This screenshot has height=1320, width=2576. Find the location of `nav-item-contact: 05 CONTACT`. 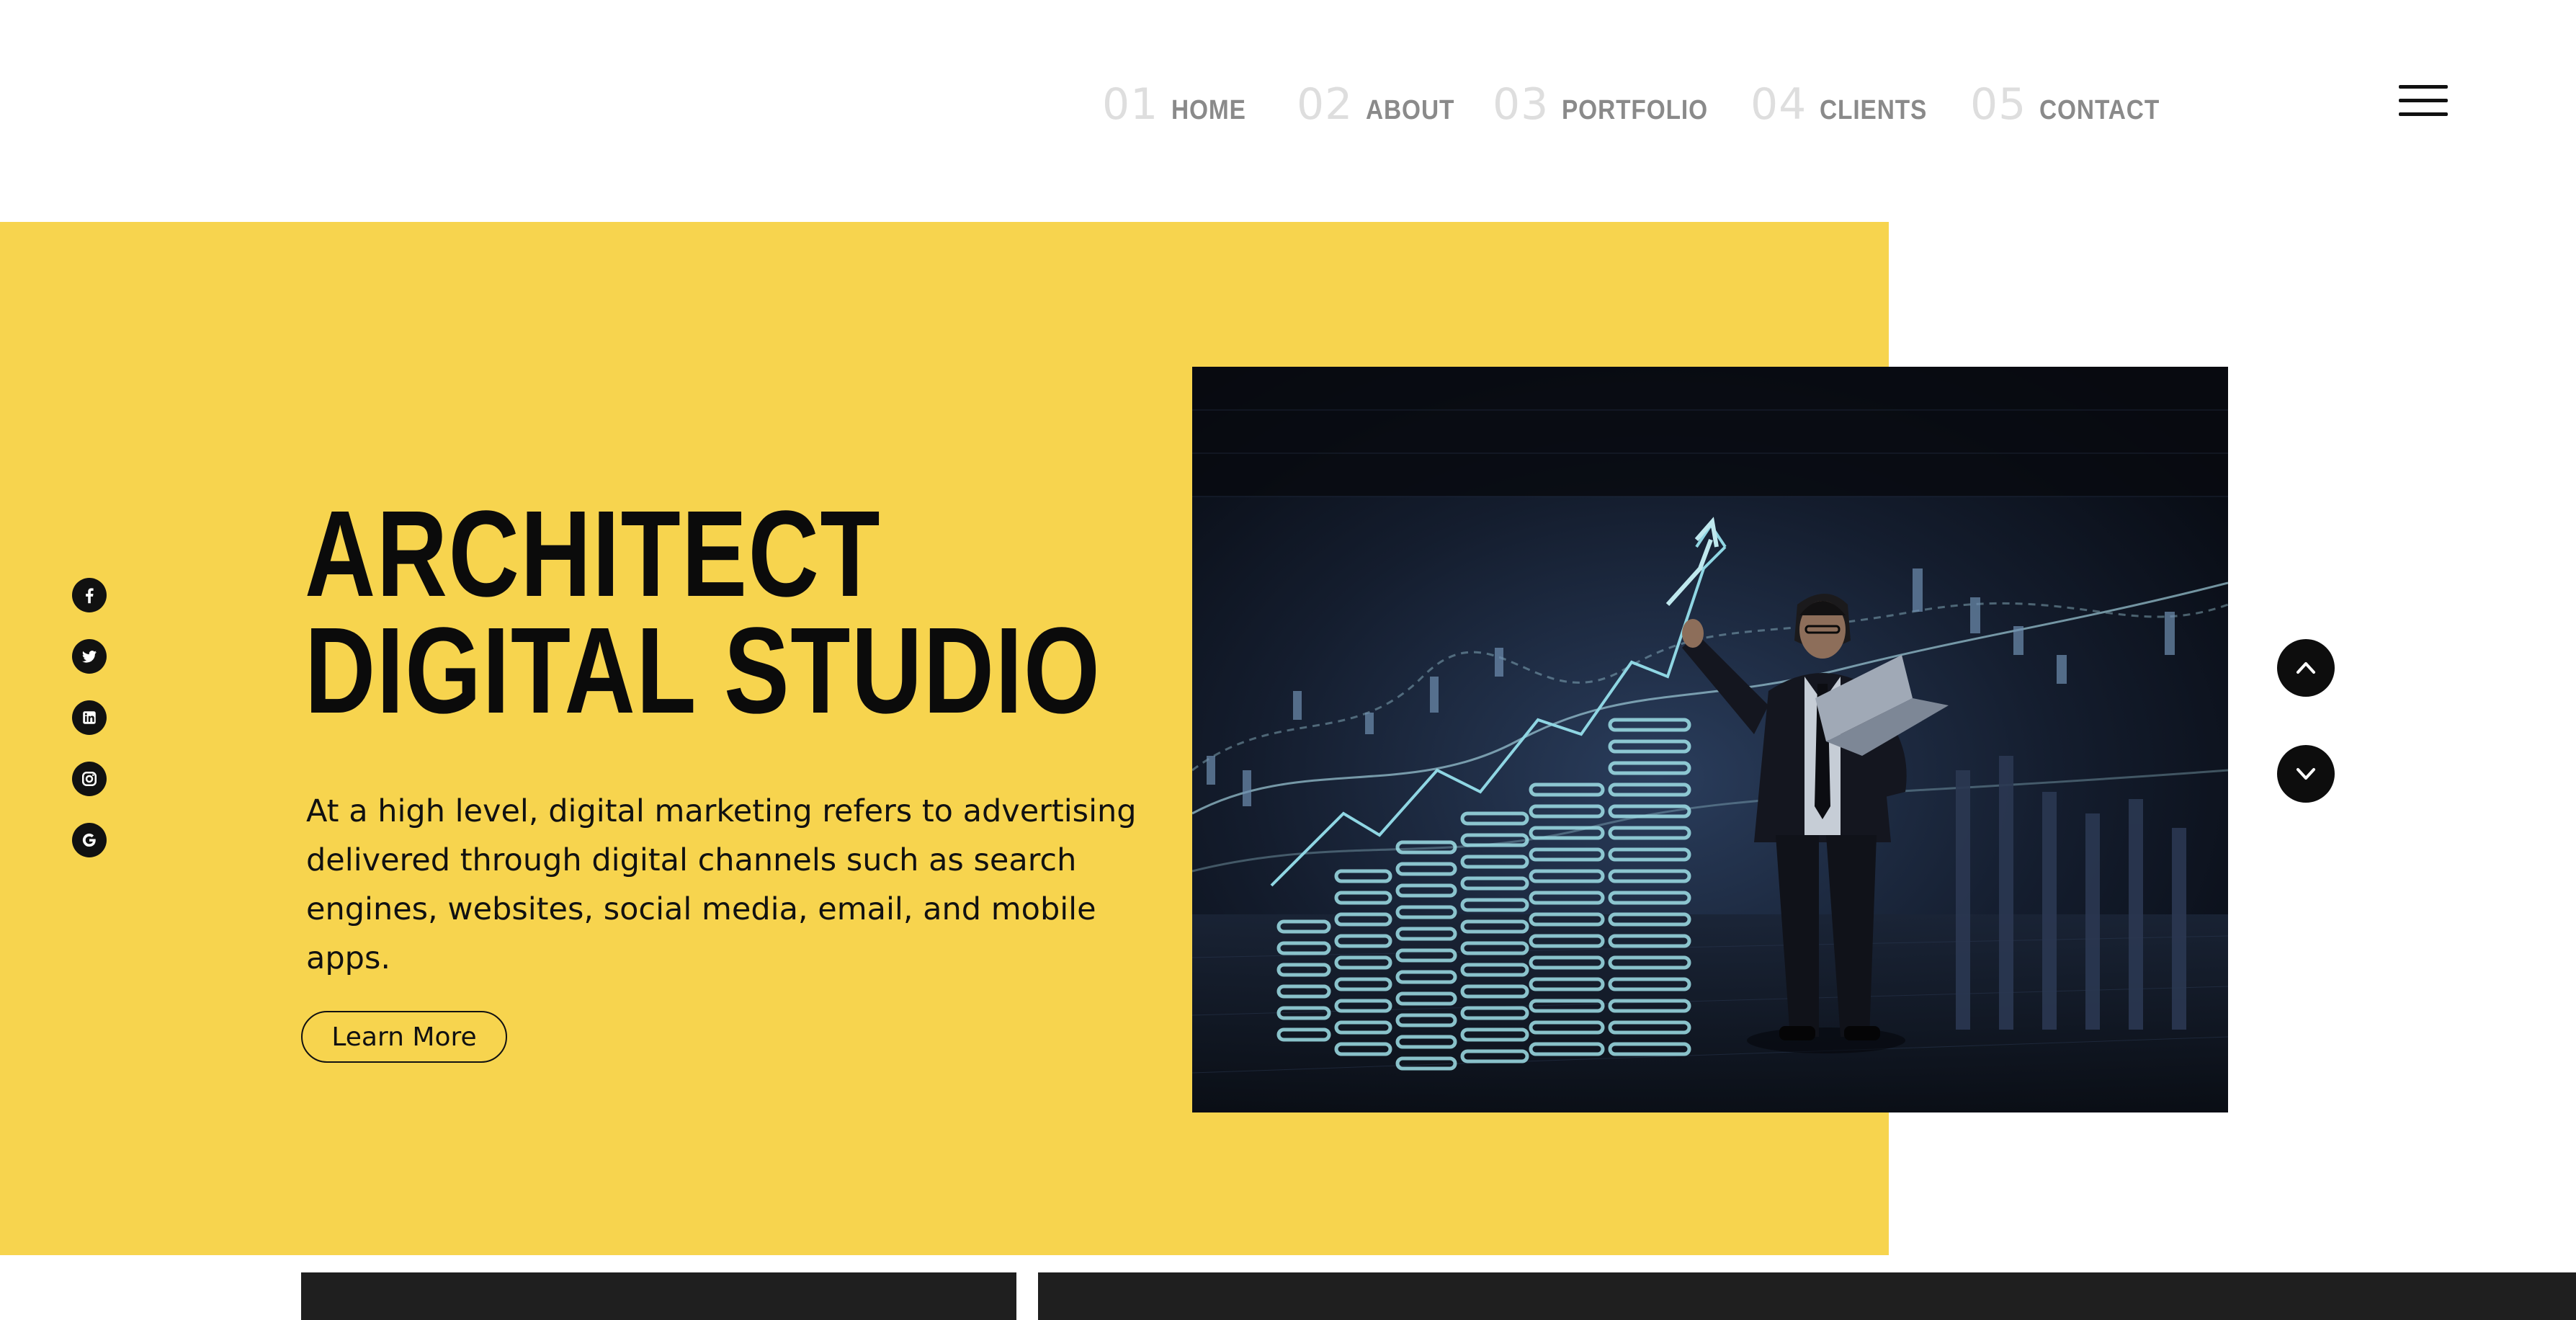

nav-item-contact: 05 CONTACT is located at coordinates (2073, 104).